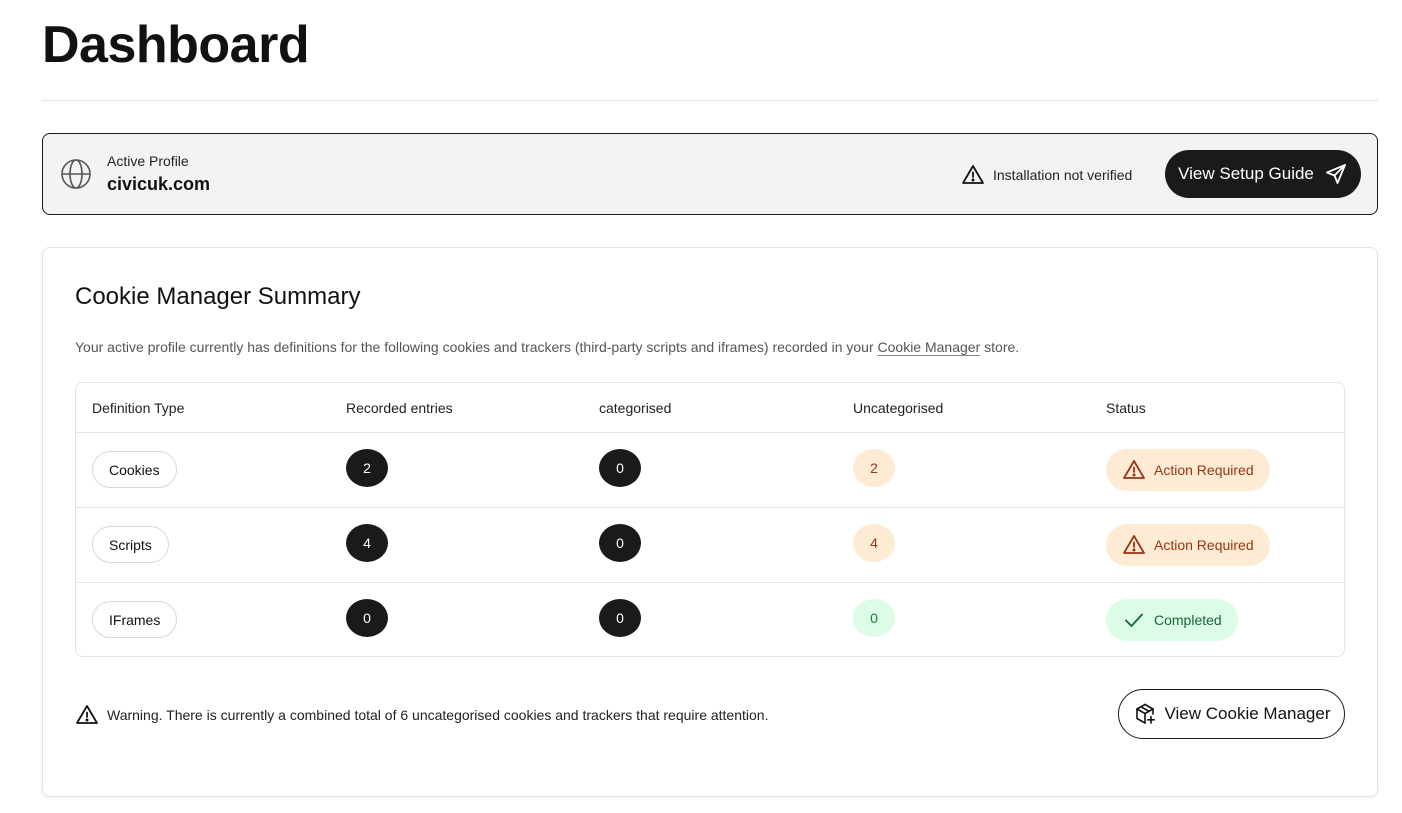 The image size is (1402, 813). Describe the element at coordinates (710, 619) in the screenshot. I see `table-row-iframes: IFrames 0 0 0 Completed` at that location.